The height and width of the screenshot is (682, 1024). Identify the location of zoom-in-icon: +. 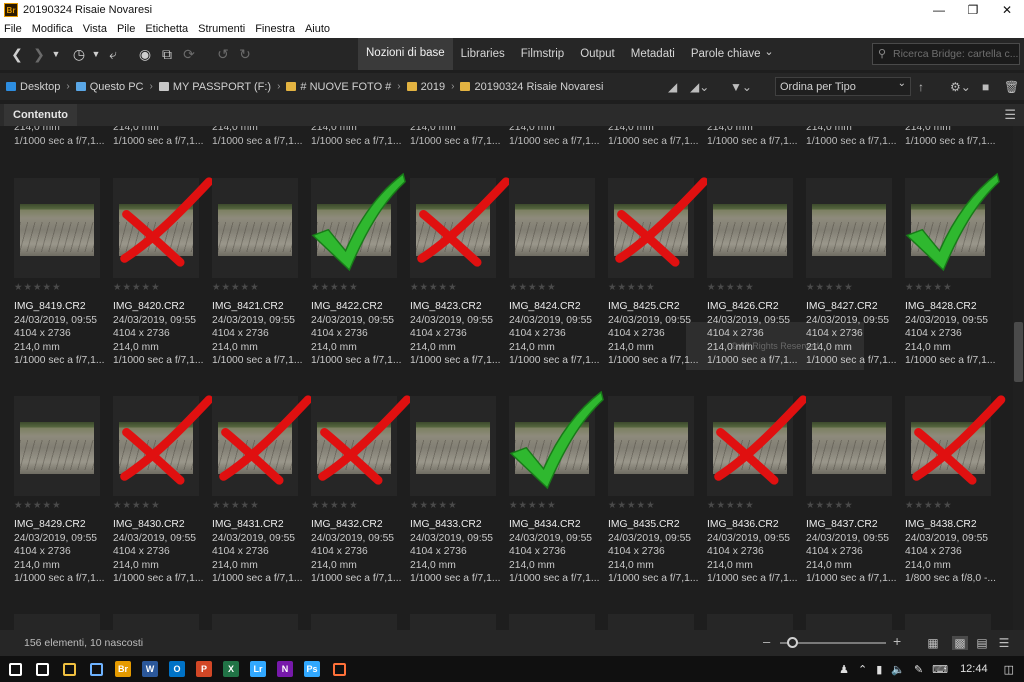
(897, 641).